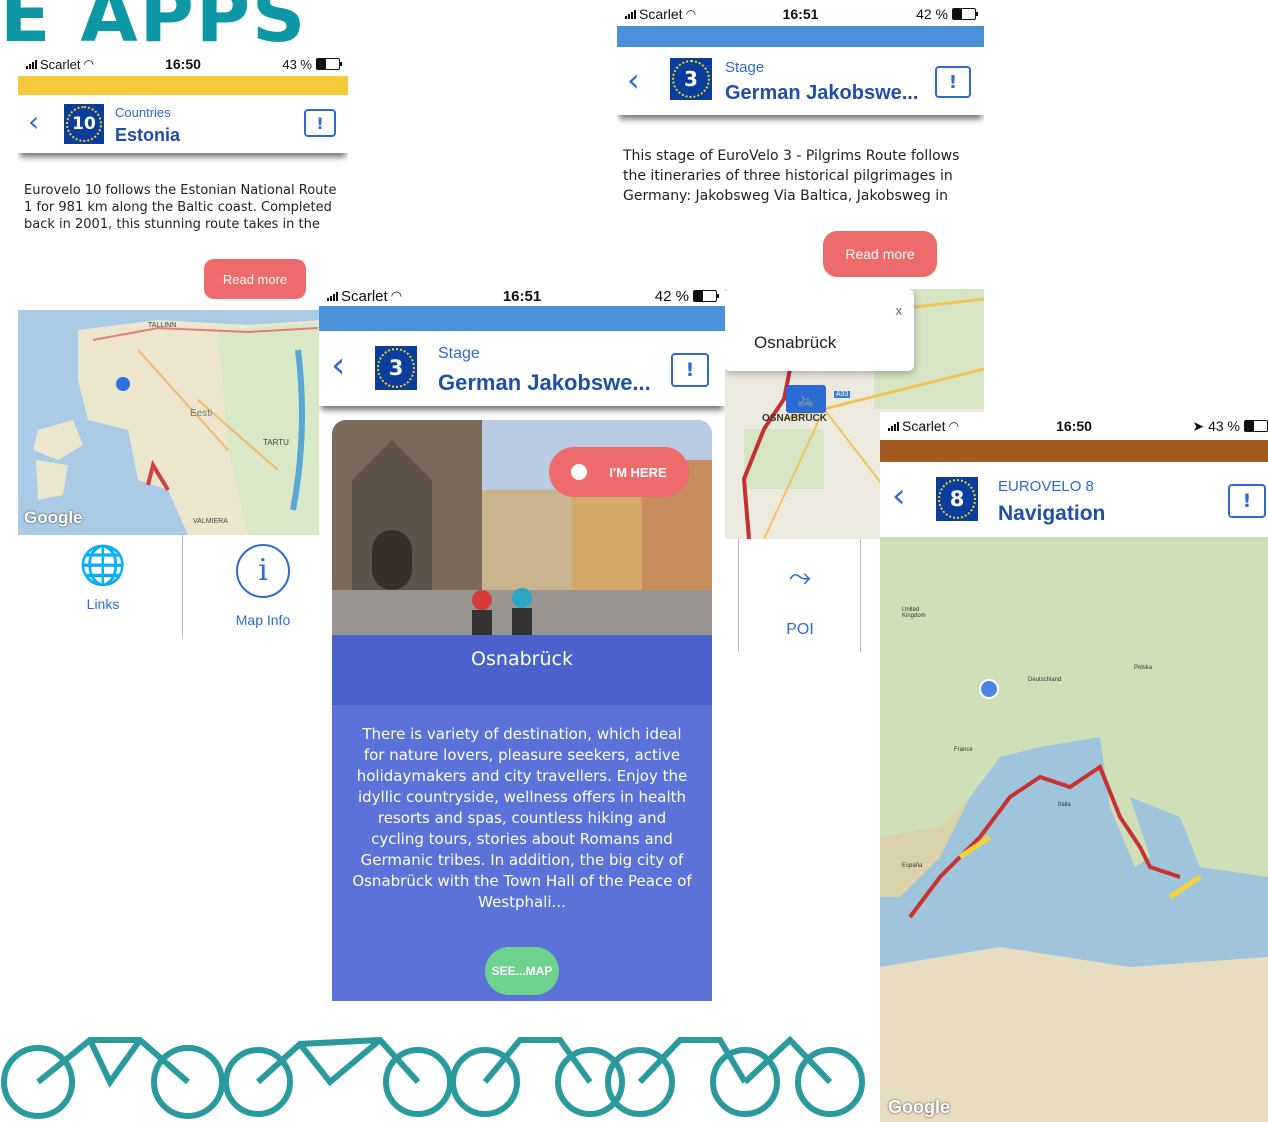  What do you see at coordinates (1045, 680) in the screenshot?
I see `map-label-de: Deutschland` at bounding box center [1045, 680].